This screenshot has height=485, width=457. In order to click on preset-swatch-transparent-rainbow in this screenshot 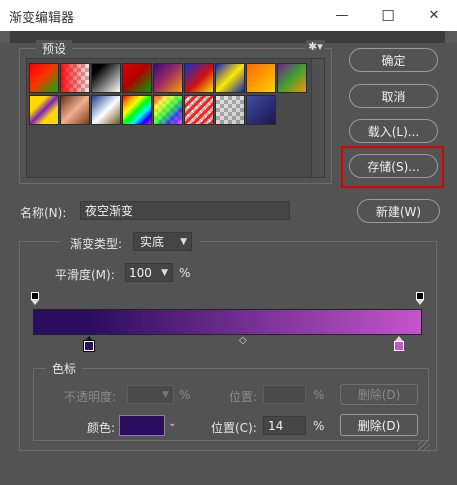, I will do `click(168, 110)`.